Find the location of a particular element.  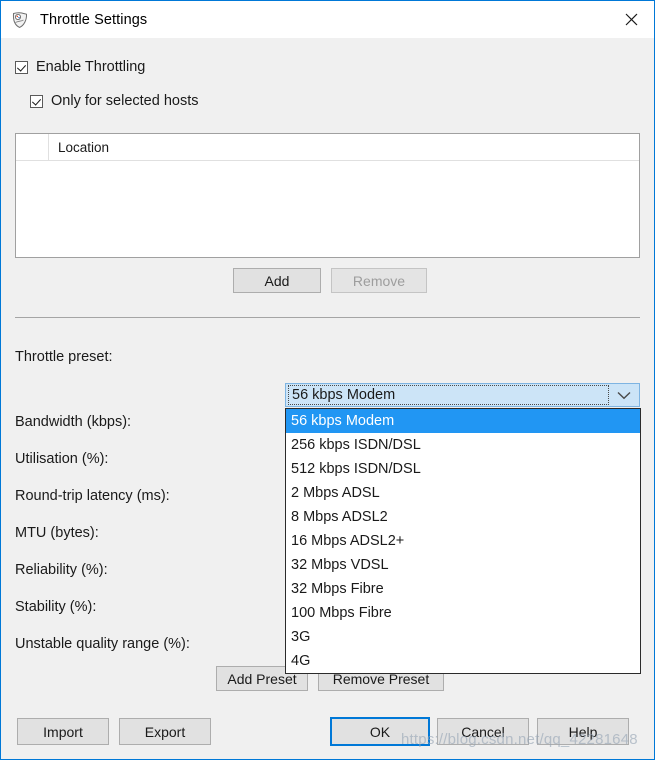

checkbox-enable-throttling-label: Enable Throttling is located at coordinates (91, 67).